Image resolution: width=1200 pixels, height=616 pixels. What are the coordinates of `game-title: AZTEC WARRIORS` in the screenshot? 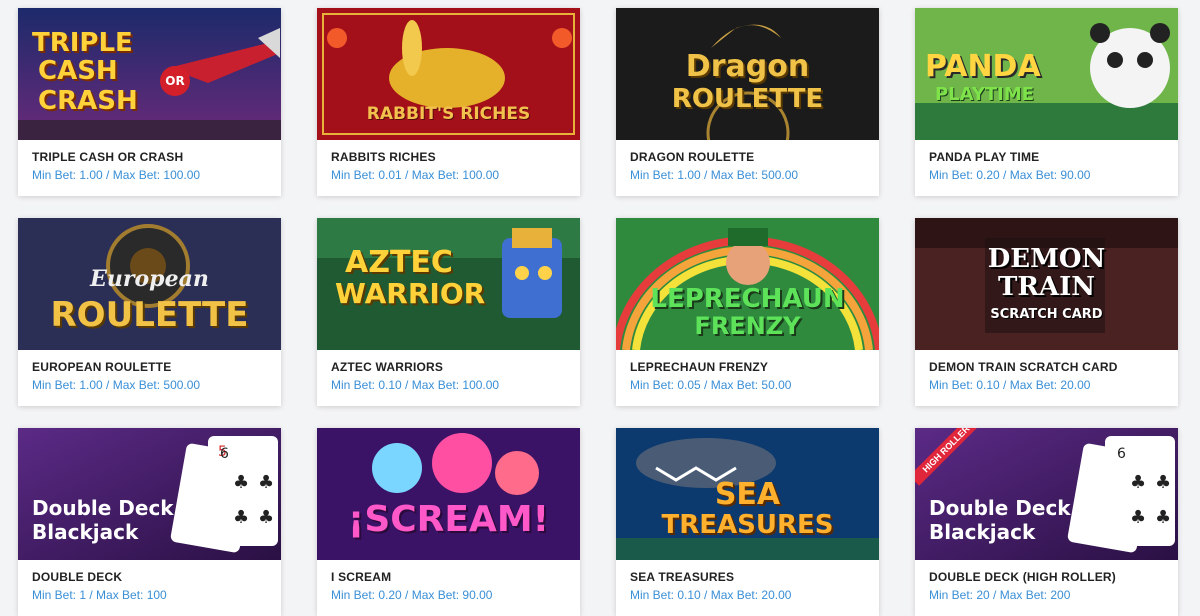 It's located at (448, 367).